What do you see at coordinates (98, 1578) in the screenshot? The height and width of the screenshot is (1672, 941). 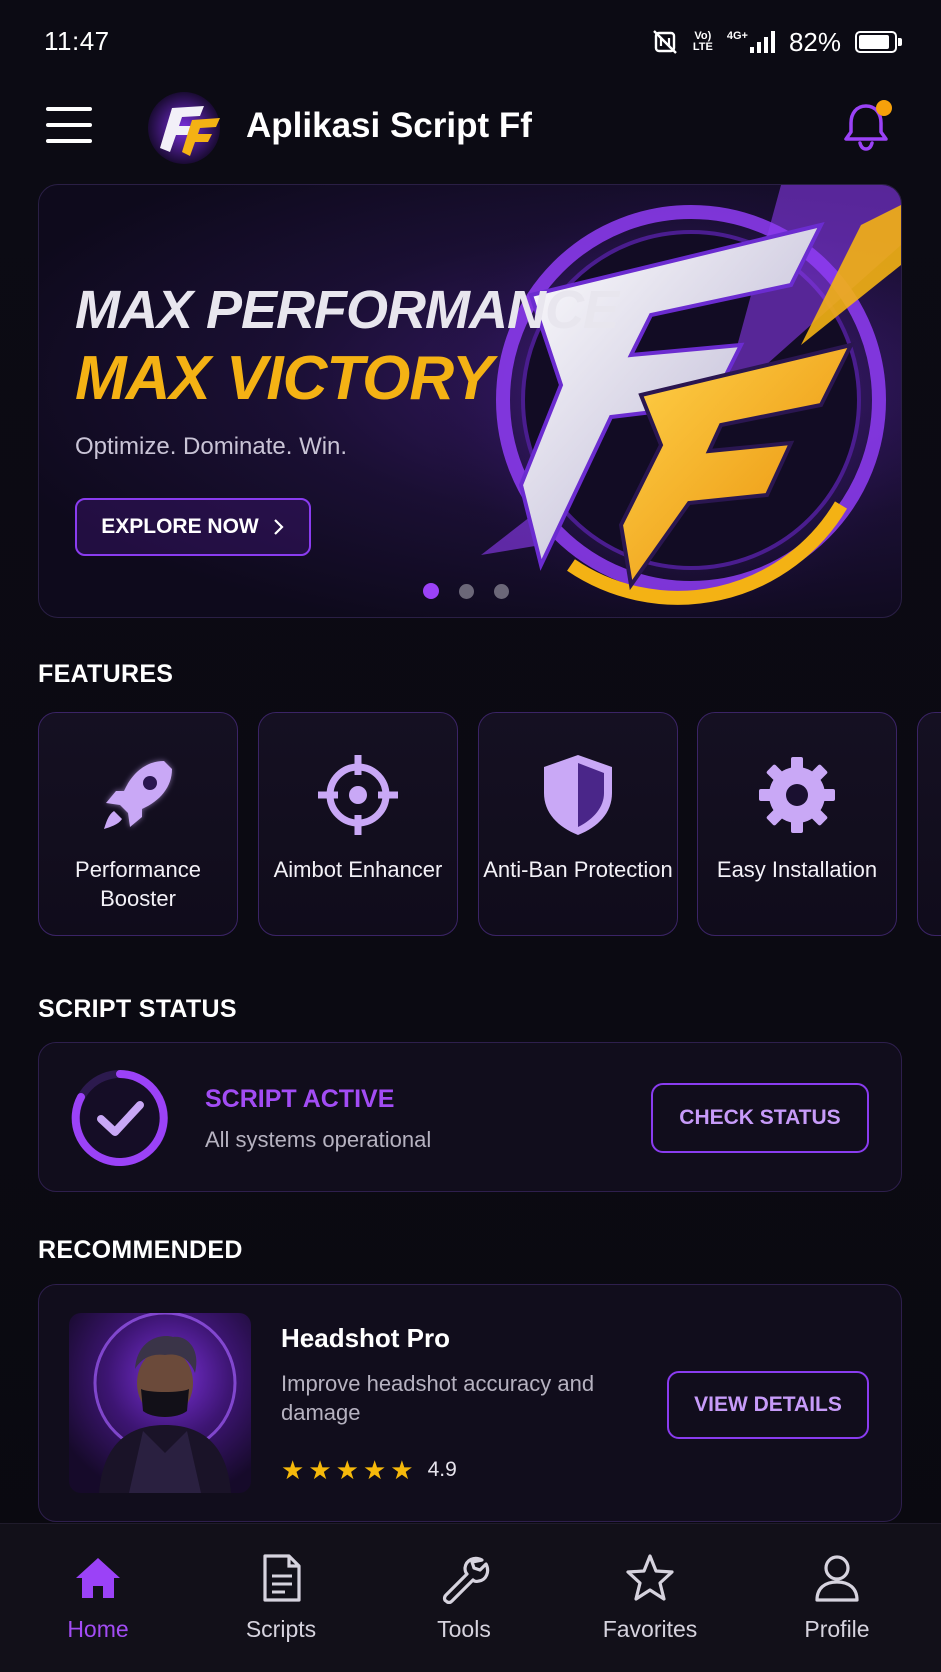 I see `home-icon` at bounding box center [98, 1578].